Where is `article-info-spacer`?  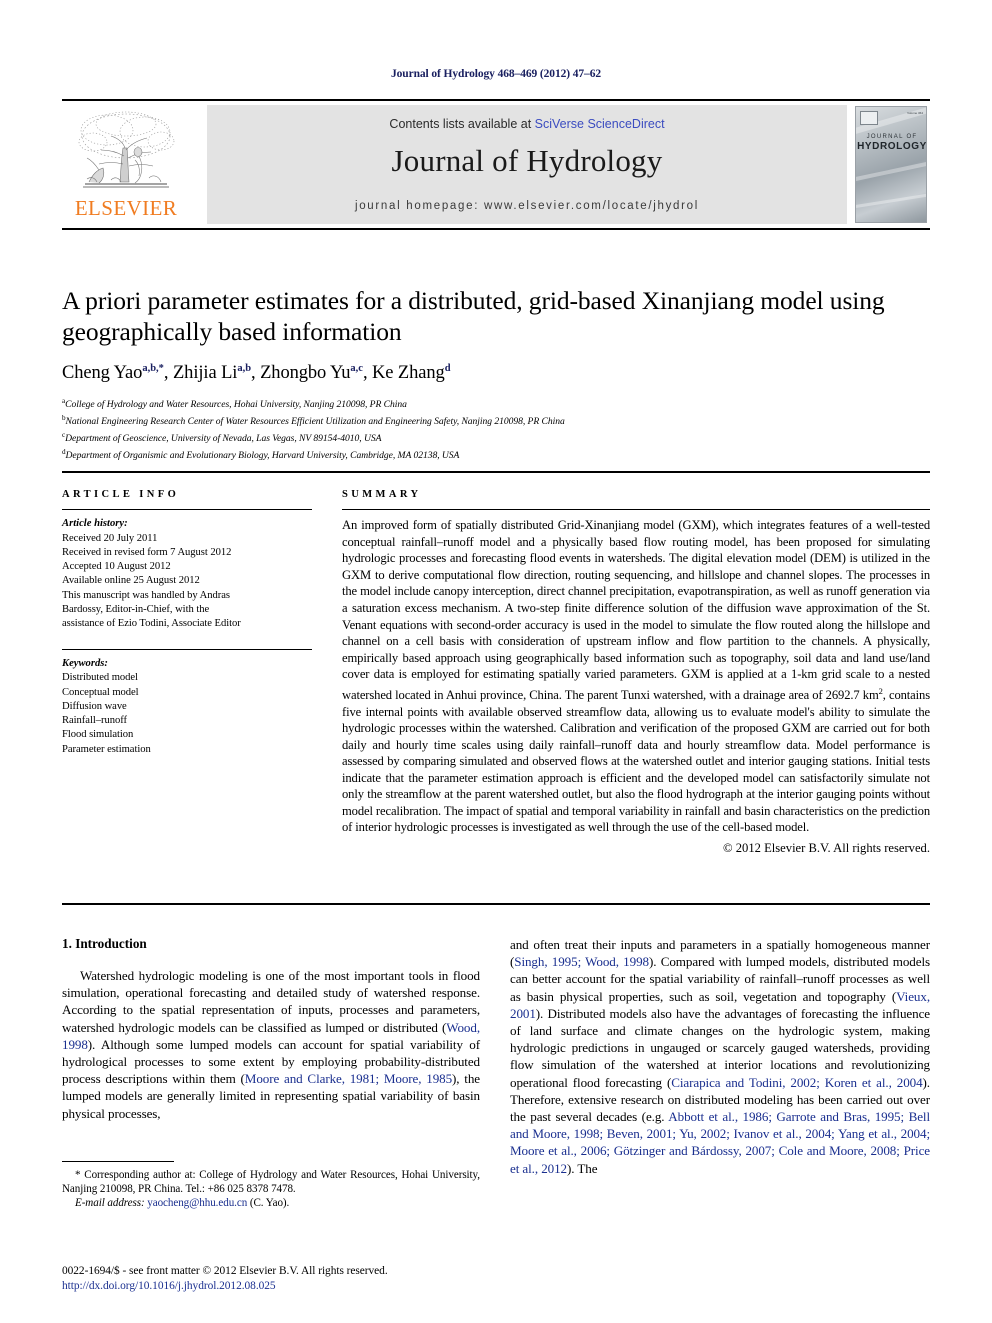
article-info-spacer is located at coordinates (187, 640).